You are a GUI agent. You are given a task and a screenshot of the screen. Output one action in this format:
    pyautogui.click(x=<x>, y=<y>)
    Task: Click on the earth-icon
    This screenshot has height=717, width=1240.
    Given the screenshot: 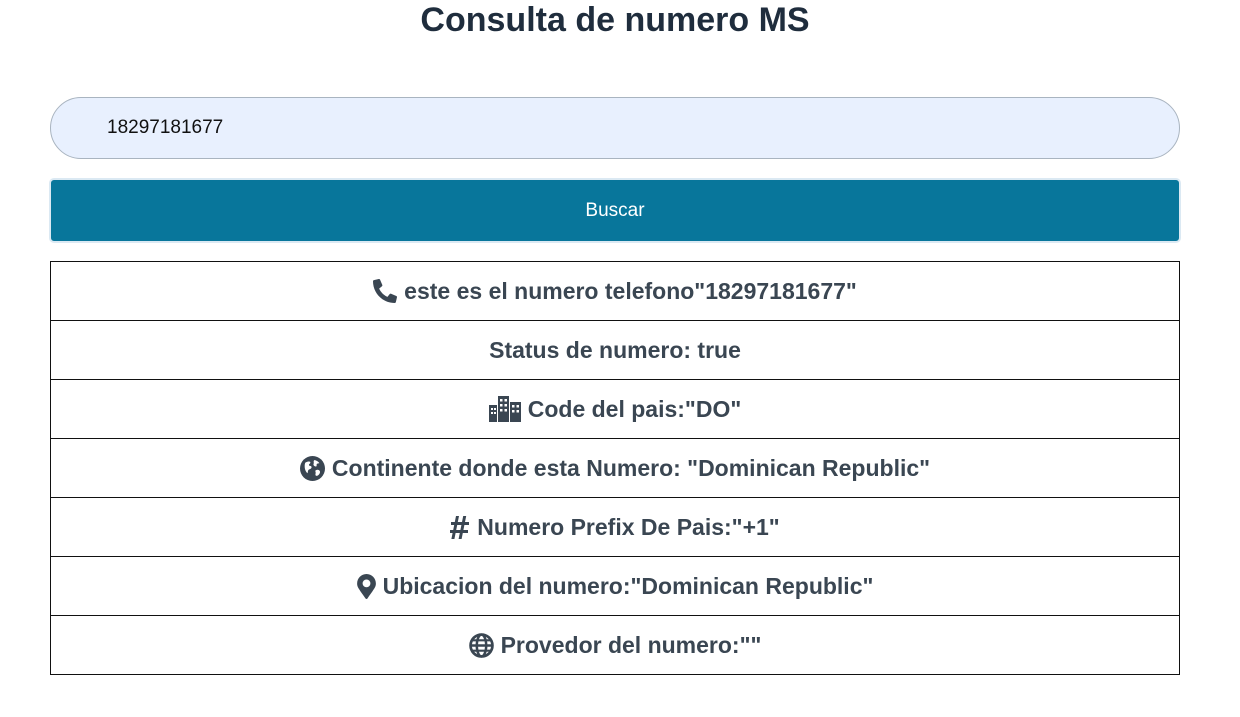 What is the action you would take?
    pyautogui.click(x=312, y=468)
    